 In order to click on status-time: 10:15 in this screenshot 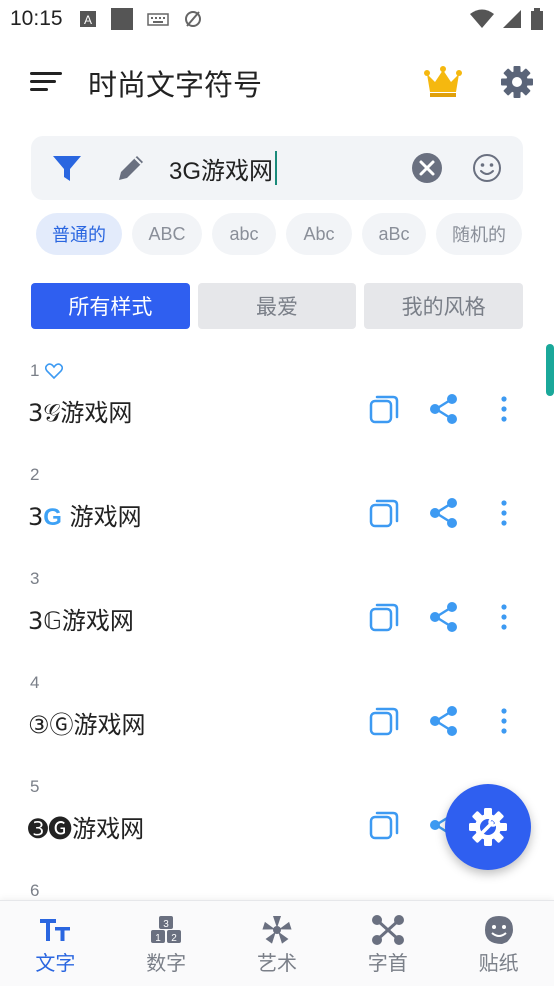, I will do `click(36, 18)`.